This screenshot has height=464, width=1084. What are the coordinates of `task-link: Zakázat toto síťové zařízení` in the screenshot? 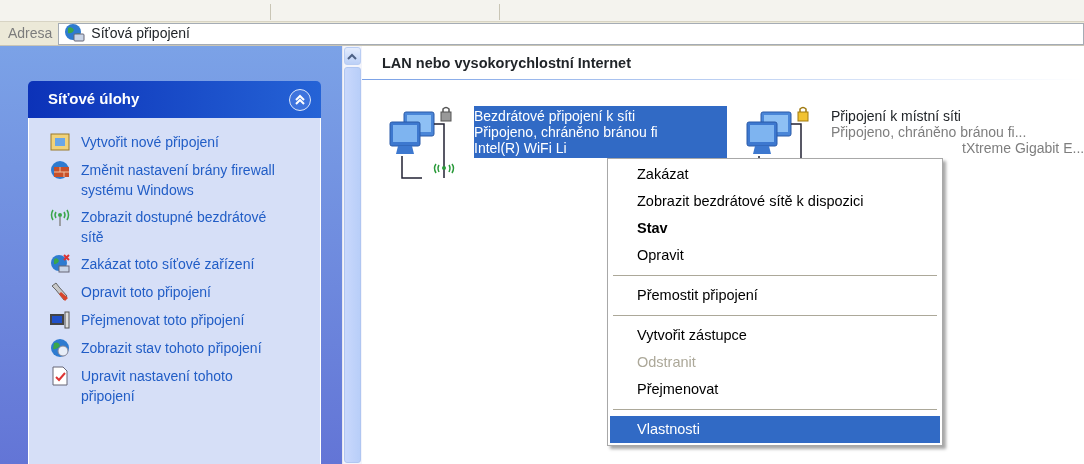 It's located at (180, 264).